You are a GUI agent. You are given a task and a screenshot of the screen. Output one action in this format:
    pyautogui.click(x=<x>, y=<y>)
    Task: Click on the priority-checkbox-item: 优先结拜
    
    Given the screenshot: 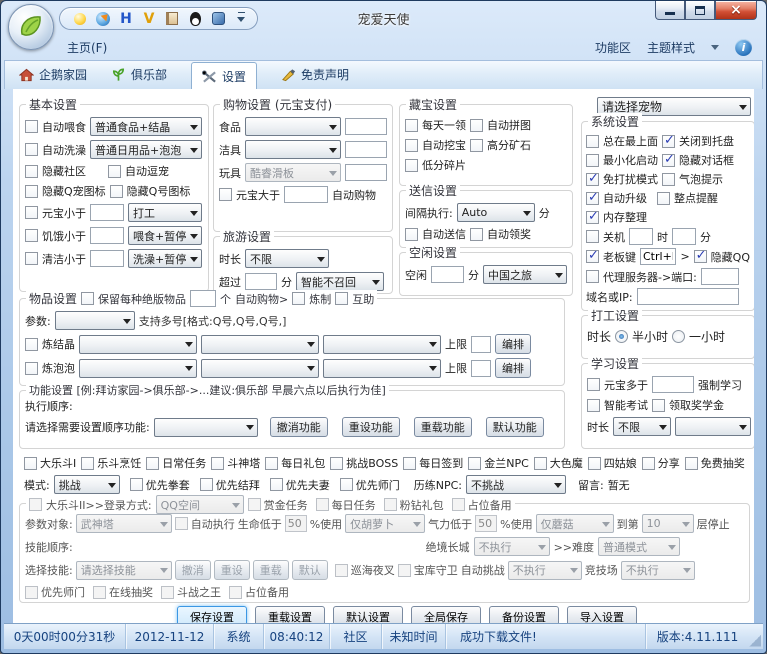 What is the action you would take?
    pyautogui.click(x=229, y=485)
    